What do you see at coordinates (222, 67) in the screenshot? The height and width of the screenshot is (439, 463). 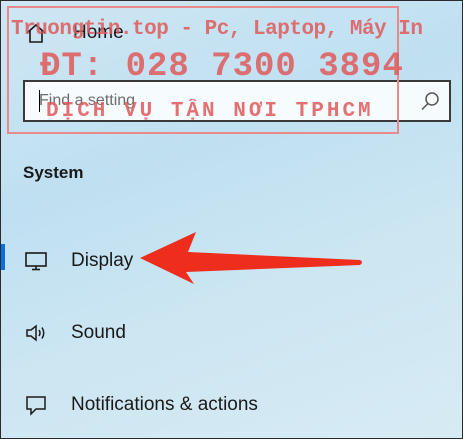 I see `watermark-line-2: ĐT: 028 7300 3894` at bounding box center [222, 67].